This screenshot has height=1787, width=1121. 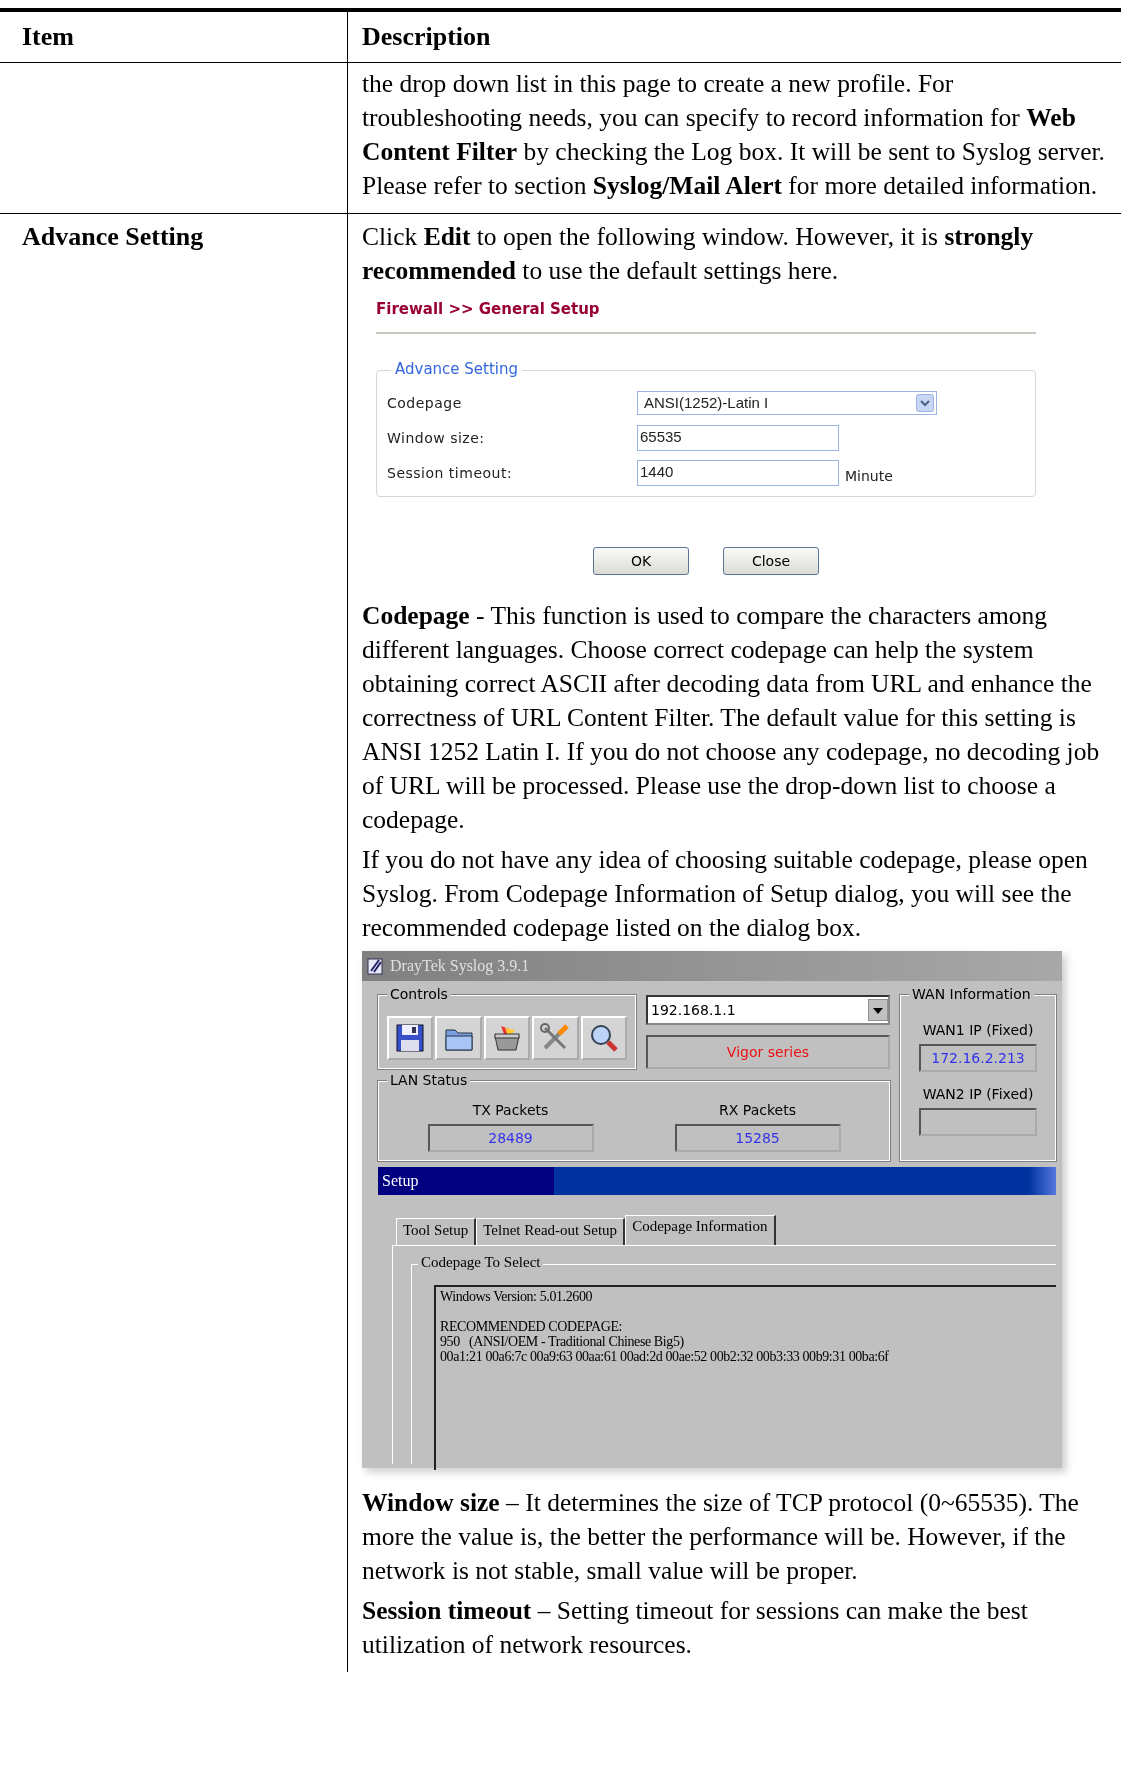 I want to click on text-line: RECOMMENDED CODEPAGE:, so click(x=532, y=1326).